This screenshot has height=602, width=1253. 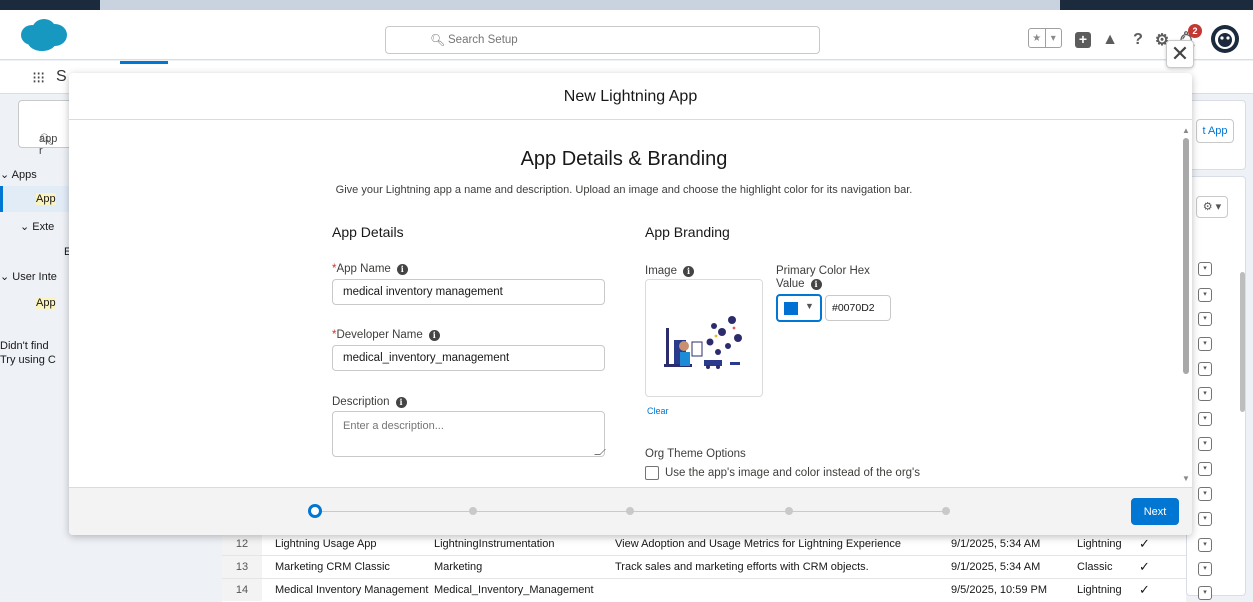 I want to click on search-icon: 🔍︎, so click(x=438, y=40).